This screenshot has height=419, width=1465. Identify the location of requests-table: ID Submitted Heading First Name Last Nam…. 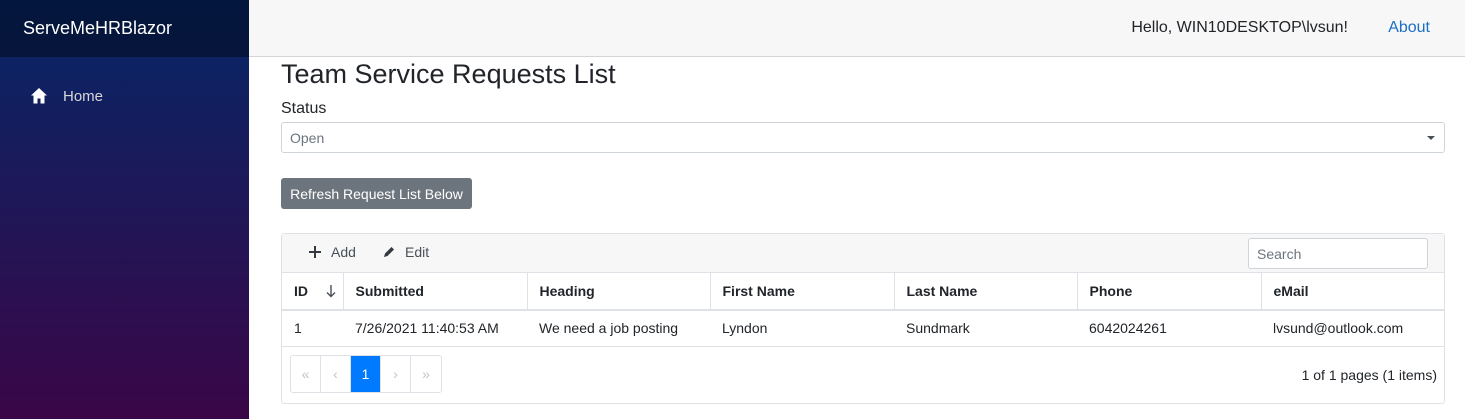
(863, 310).